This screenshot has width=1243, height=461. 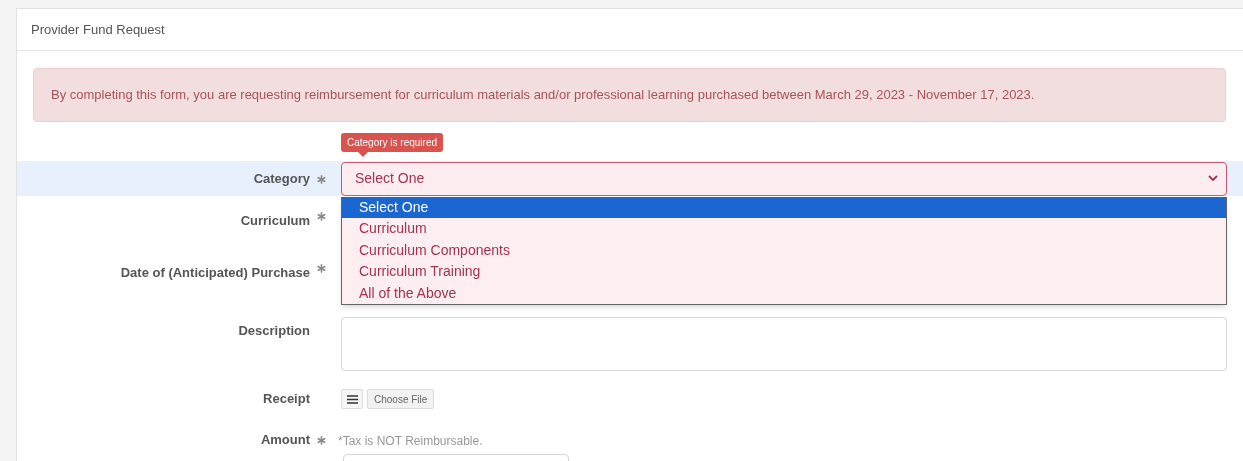 I want to click on description-field, so click(x=784, y=344).